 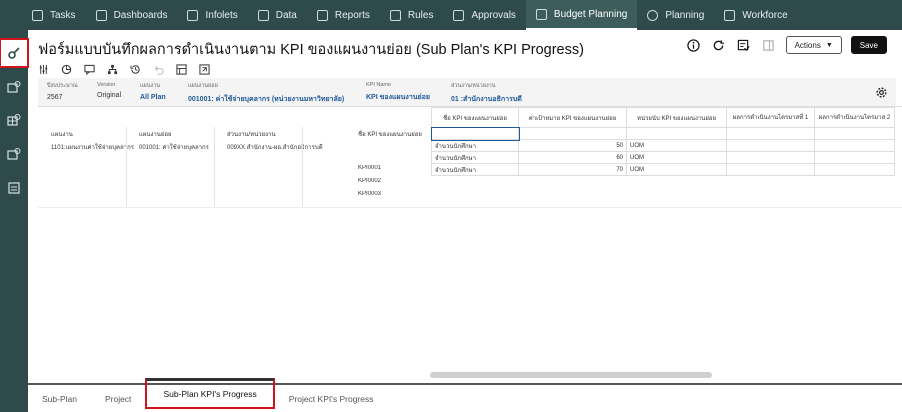 I want to click on export-icon, so click(x=204, y=69).